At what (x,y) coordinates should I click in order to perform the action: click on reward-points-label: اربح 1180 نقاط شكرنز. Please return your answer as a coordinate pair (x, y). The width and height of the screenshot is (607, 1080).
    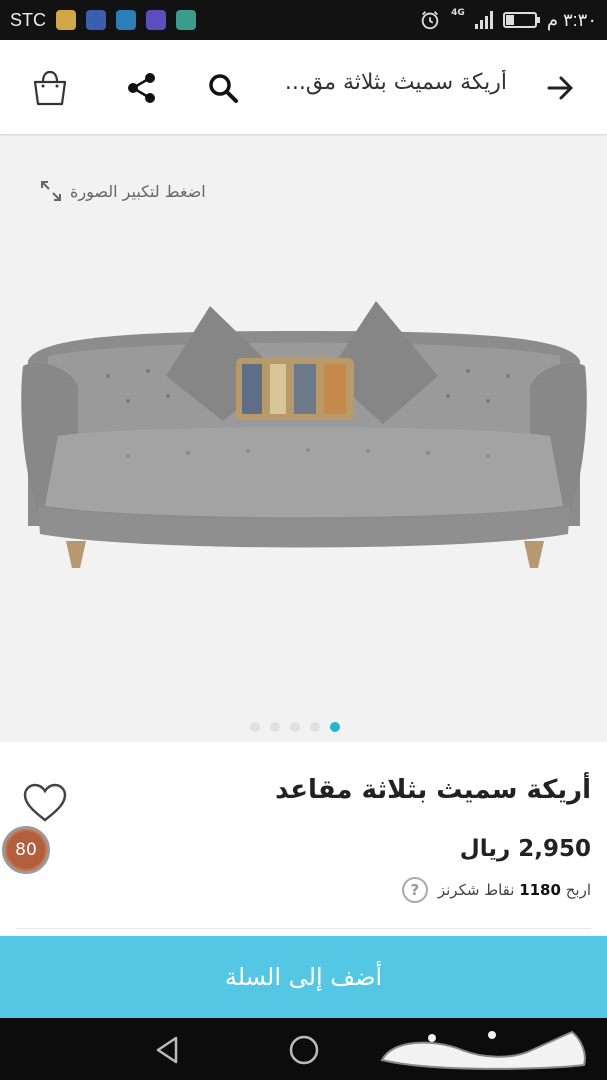
    Looking at the image, I should click on (514, 890).